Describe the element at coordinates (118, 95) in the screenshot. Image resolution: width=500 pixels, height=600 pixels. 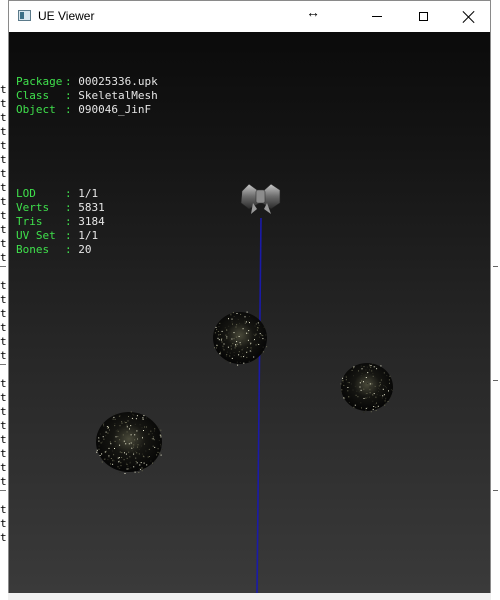
I see `info-value: SkeletalMesh` at that location.